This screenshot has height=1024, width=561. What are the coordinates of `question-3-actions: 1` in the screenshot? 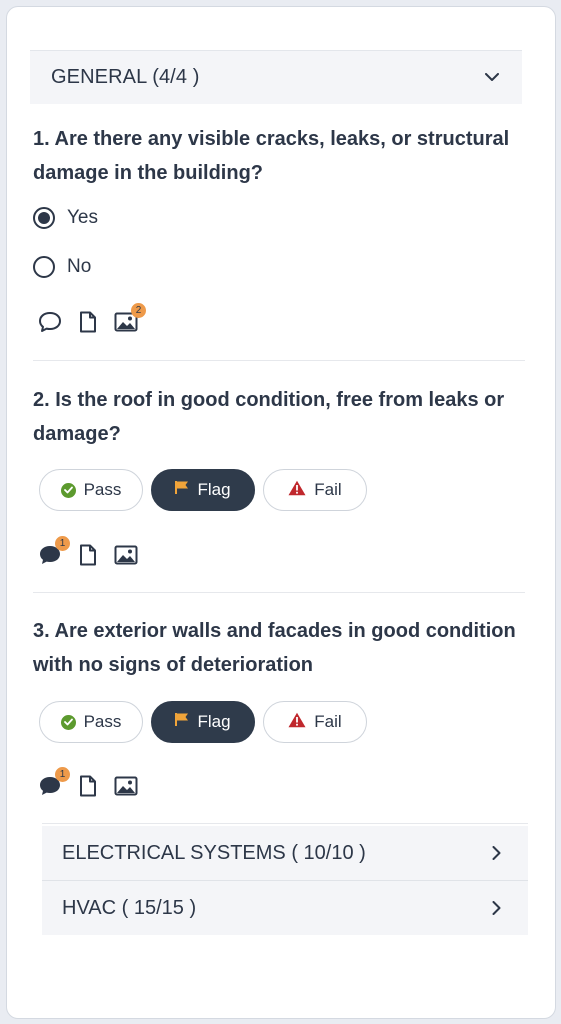 It's located at (88, 782).